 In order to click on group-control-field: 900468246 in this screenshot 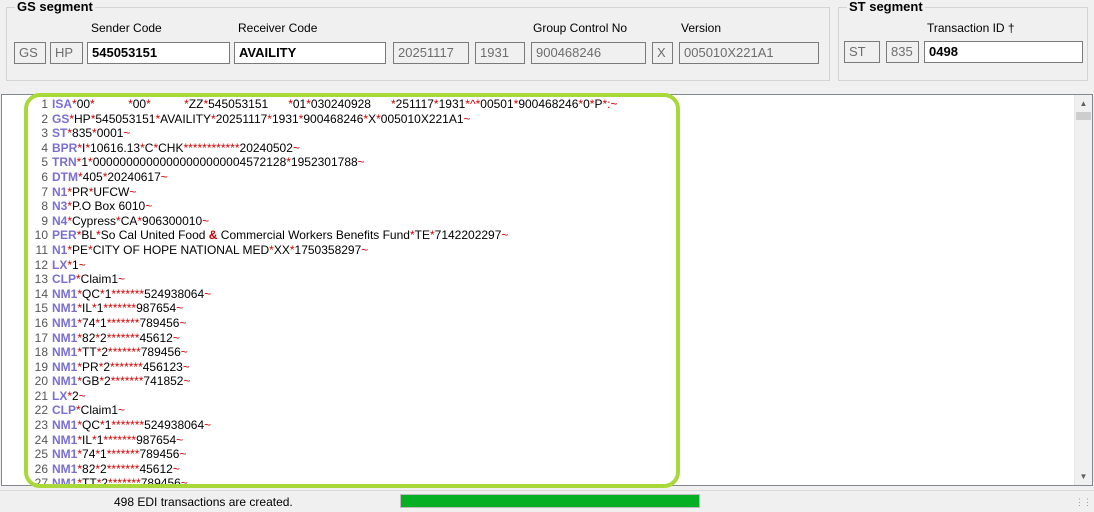, I will do `click(588, 53)`.